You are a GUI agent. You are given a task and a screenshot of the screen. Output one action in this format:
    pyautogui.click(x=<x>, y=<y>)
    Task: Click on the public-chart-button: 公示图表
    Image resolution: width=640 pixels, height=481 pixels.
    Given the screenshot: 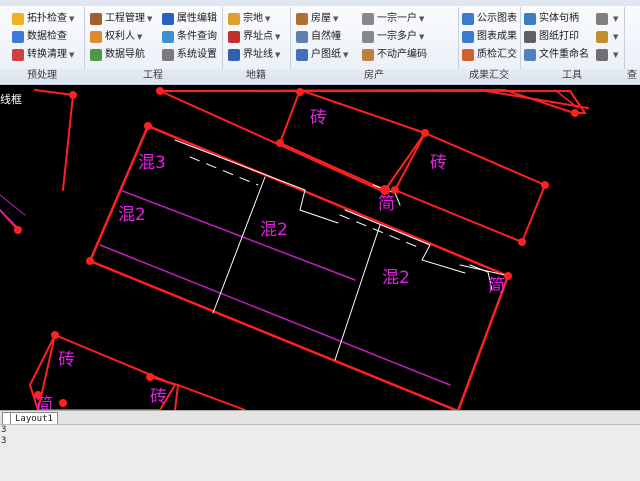 What is the action you would take?
    pyautogui.click(x=489, y=19)
    